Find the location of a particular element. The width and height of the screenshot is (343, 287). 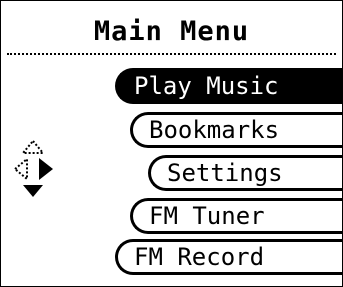

menu-item-bookmarks: Bookmarks is located at coordinates (236, 130).